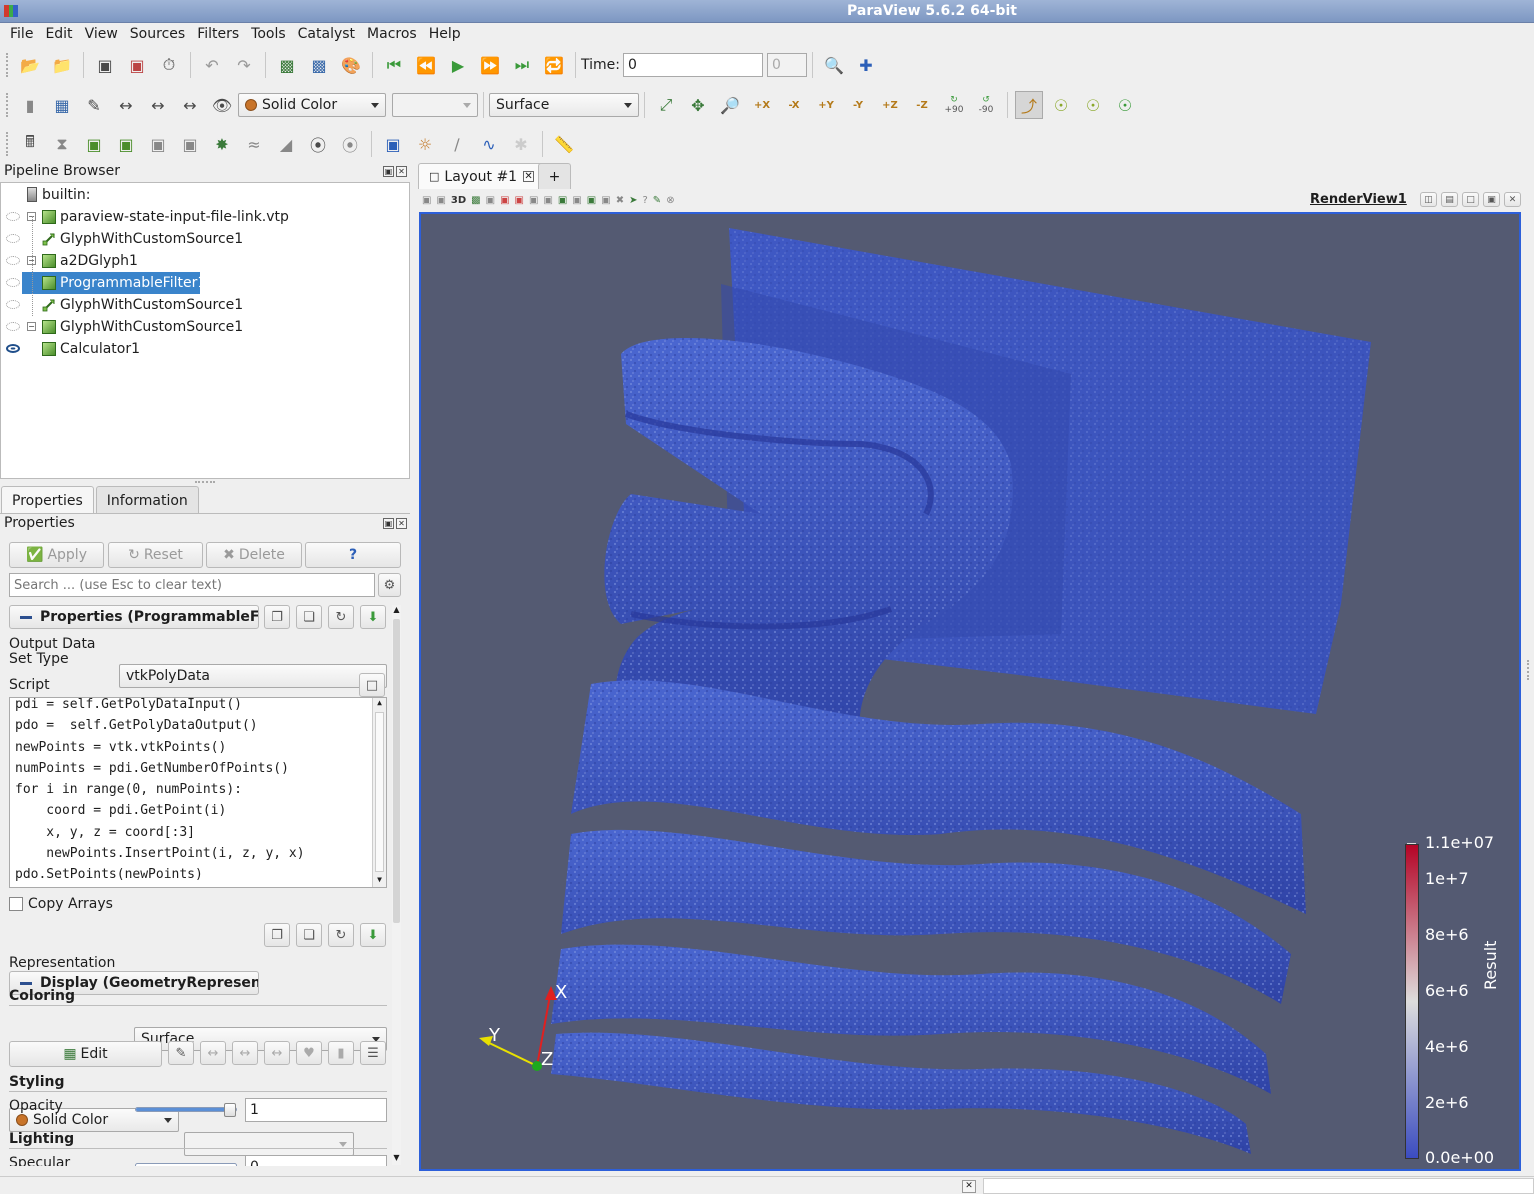 The height and width of the screenshot is (1194, 1534). What do you see at coordinates (393, 144) in the screenshot?
I see `extract-selection-icon: ▣` at bounding box center [393, 144].